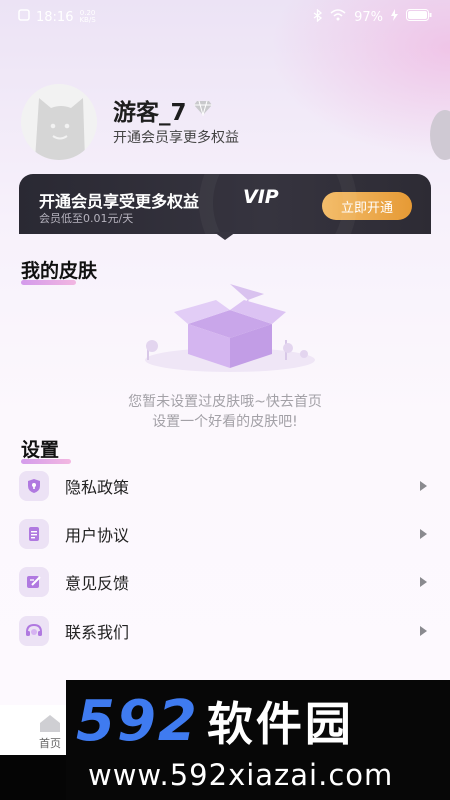  I want to click on skins-section-title: 我的皮肤, so click(59, 270).